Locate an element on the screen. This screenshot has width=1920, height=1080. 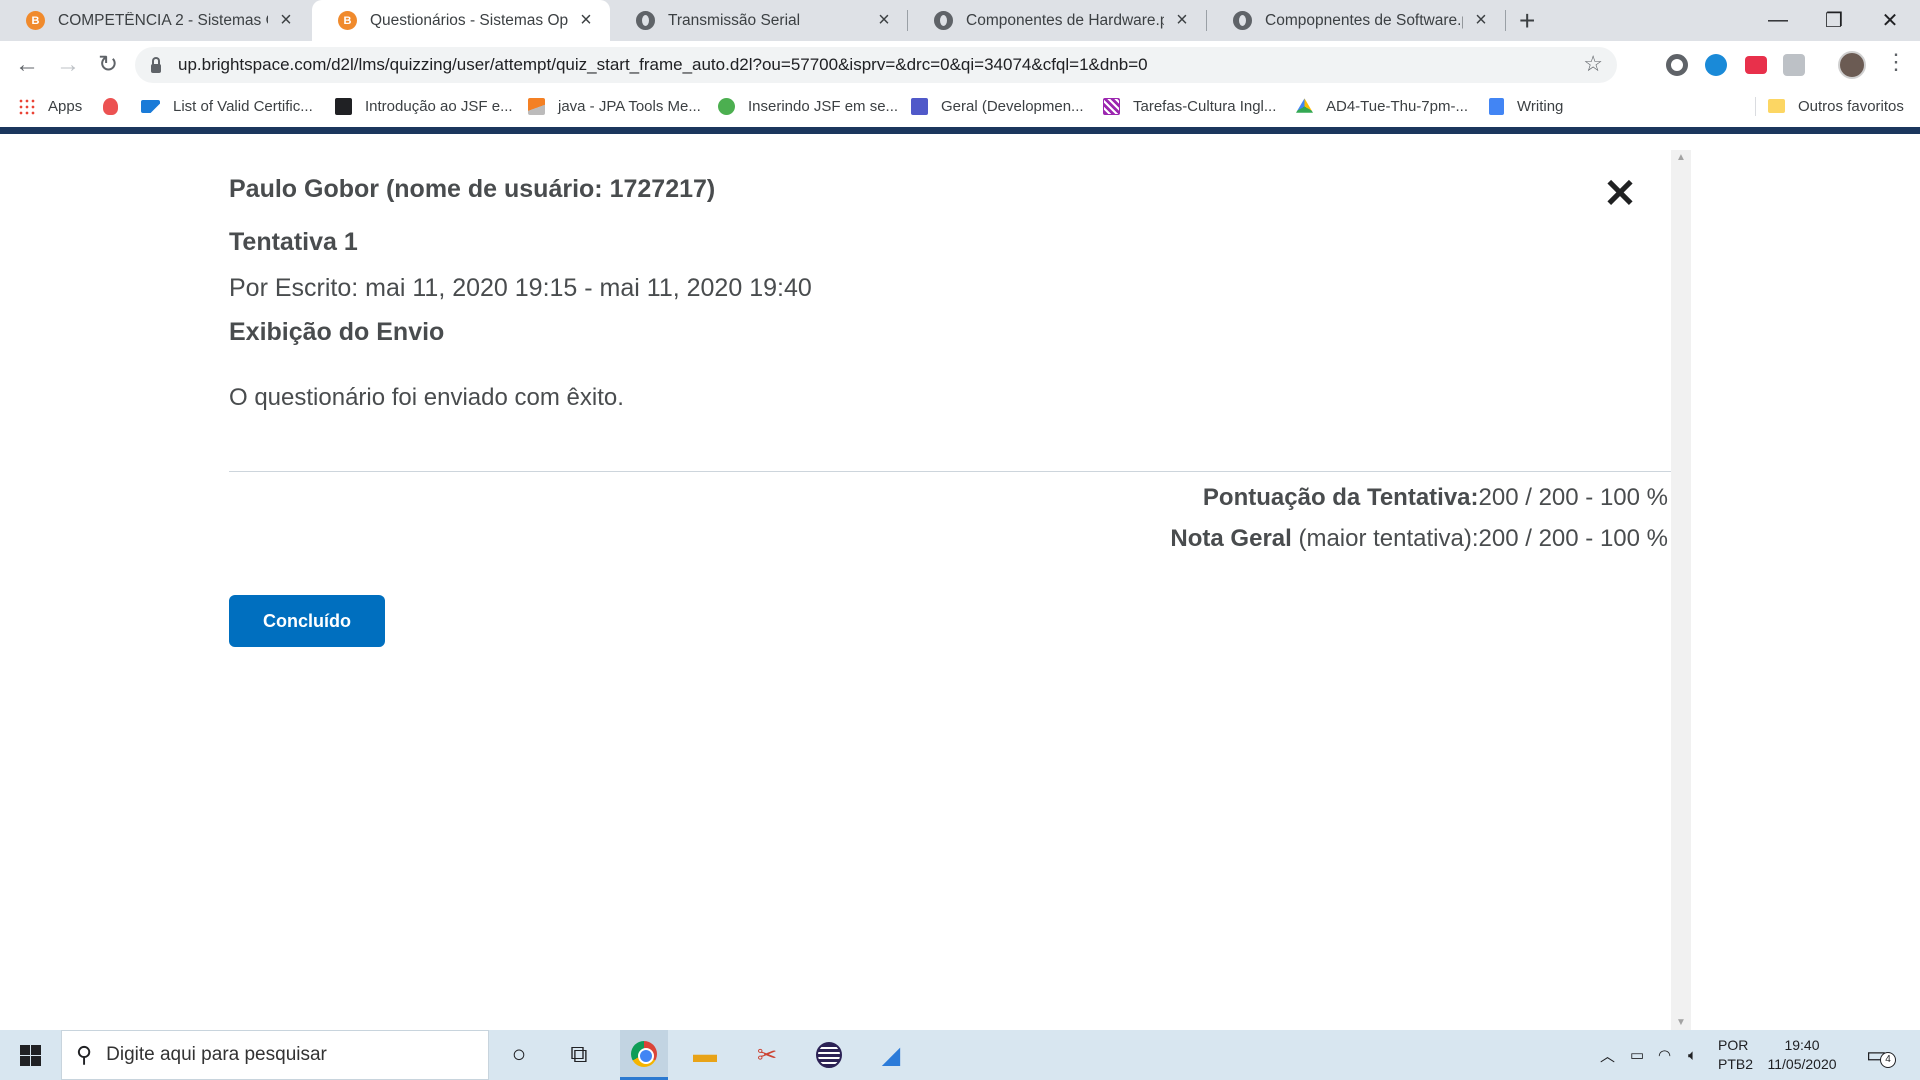
scroll-down-arrow-icon: ▼ is located at coordinates (1681, 1022).